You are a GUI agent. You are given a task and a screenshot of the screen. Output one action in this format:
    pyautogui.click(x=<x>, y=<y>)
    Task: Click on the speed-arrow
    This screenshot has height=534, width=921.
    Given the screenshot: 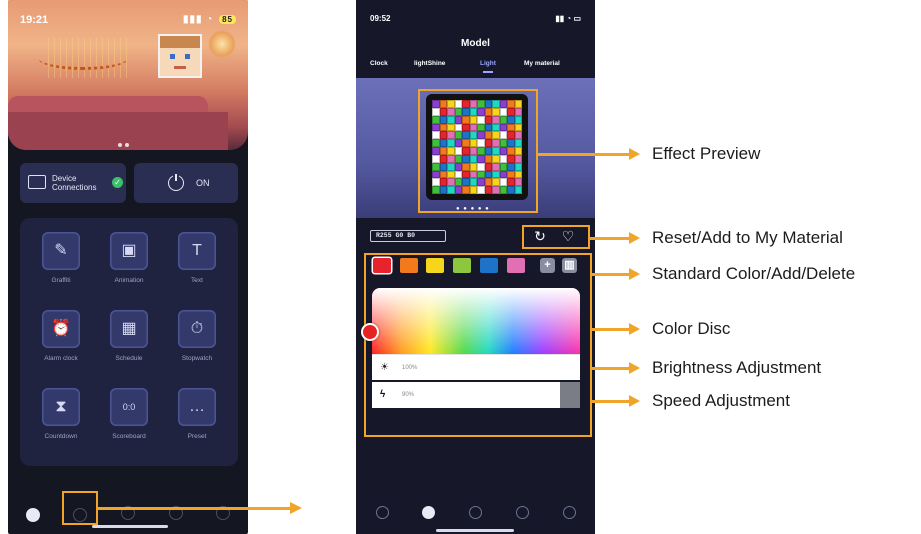 What is the action you would take?
    pyautogui.click(x=616, y=401)
    